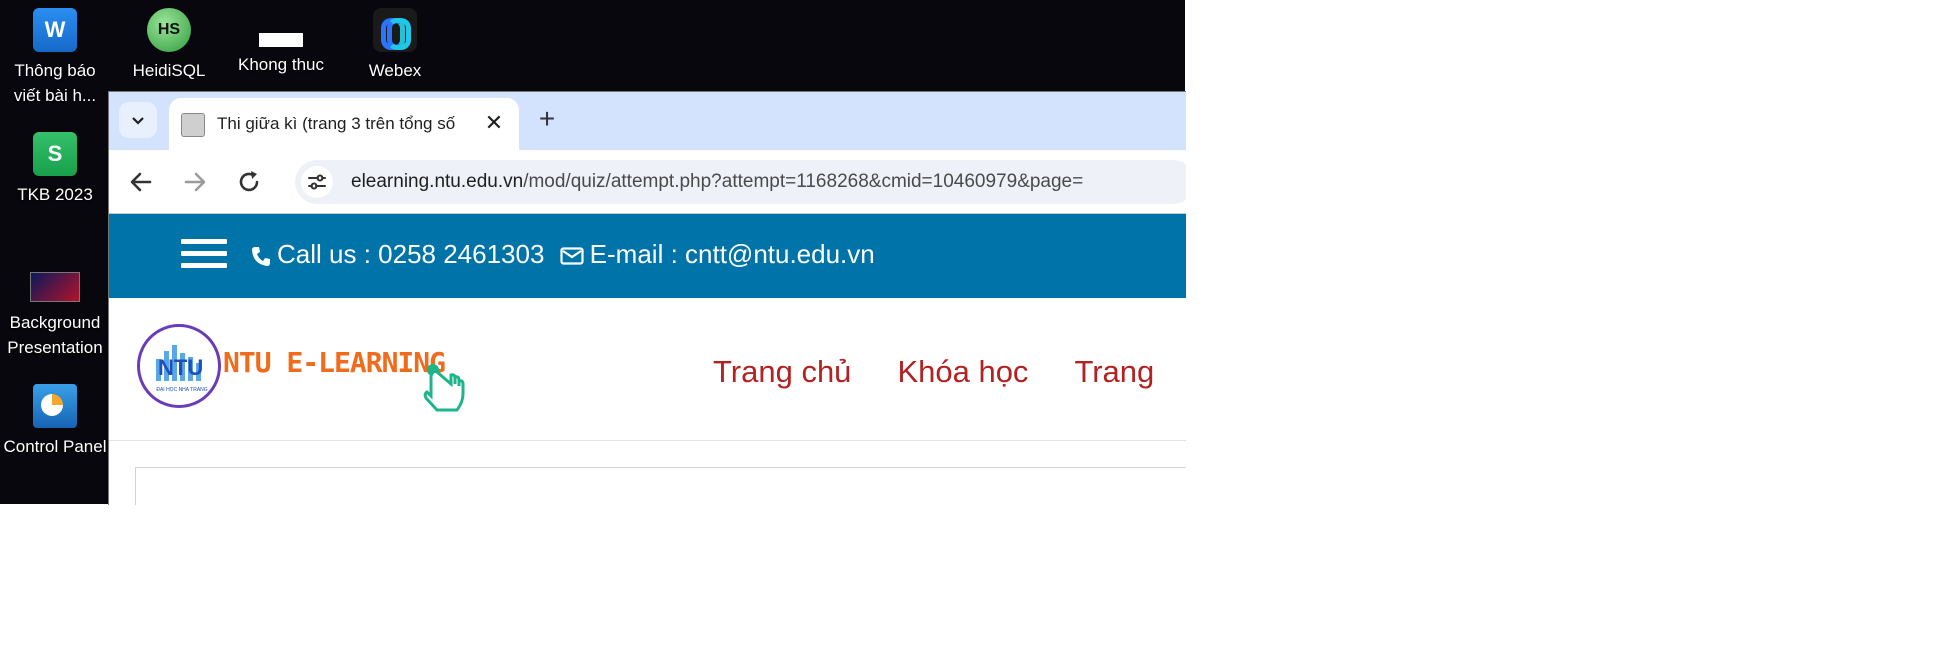 This screenshot has height=652, width=1943. I want to click on nav-trang: Trang, so click(1114, 371).